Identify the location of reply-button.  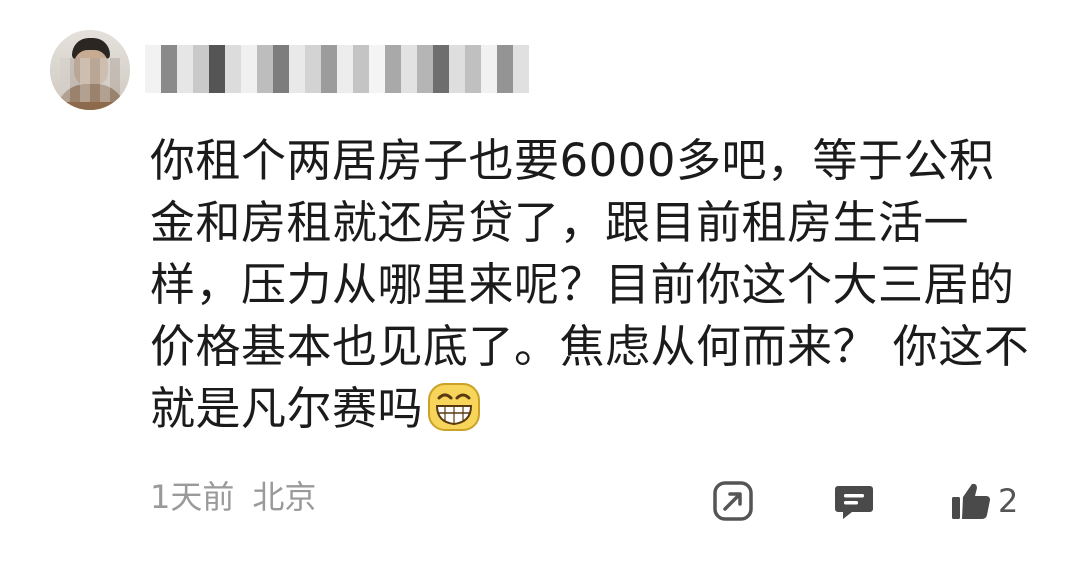
(854, 501).